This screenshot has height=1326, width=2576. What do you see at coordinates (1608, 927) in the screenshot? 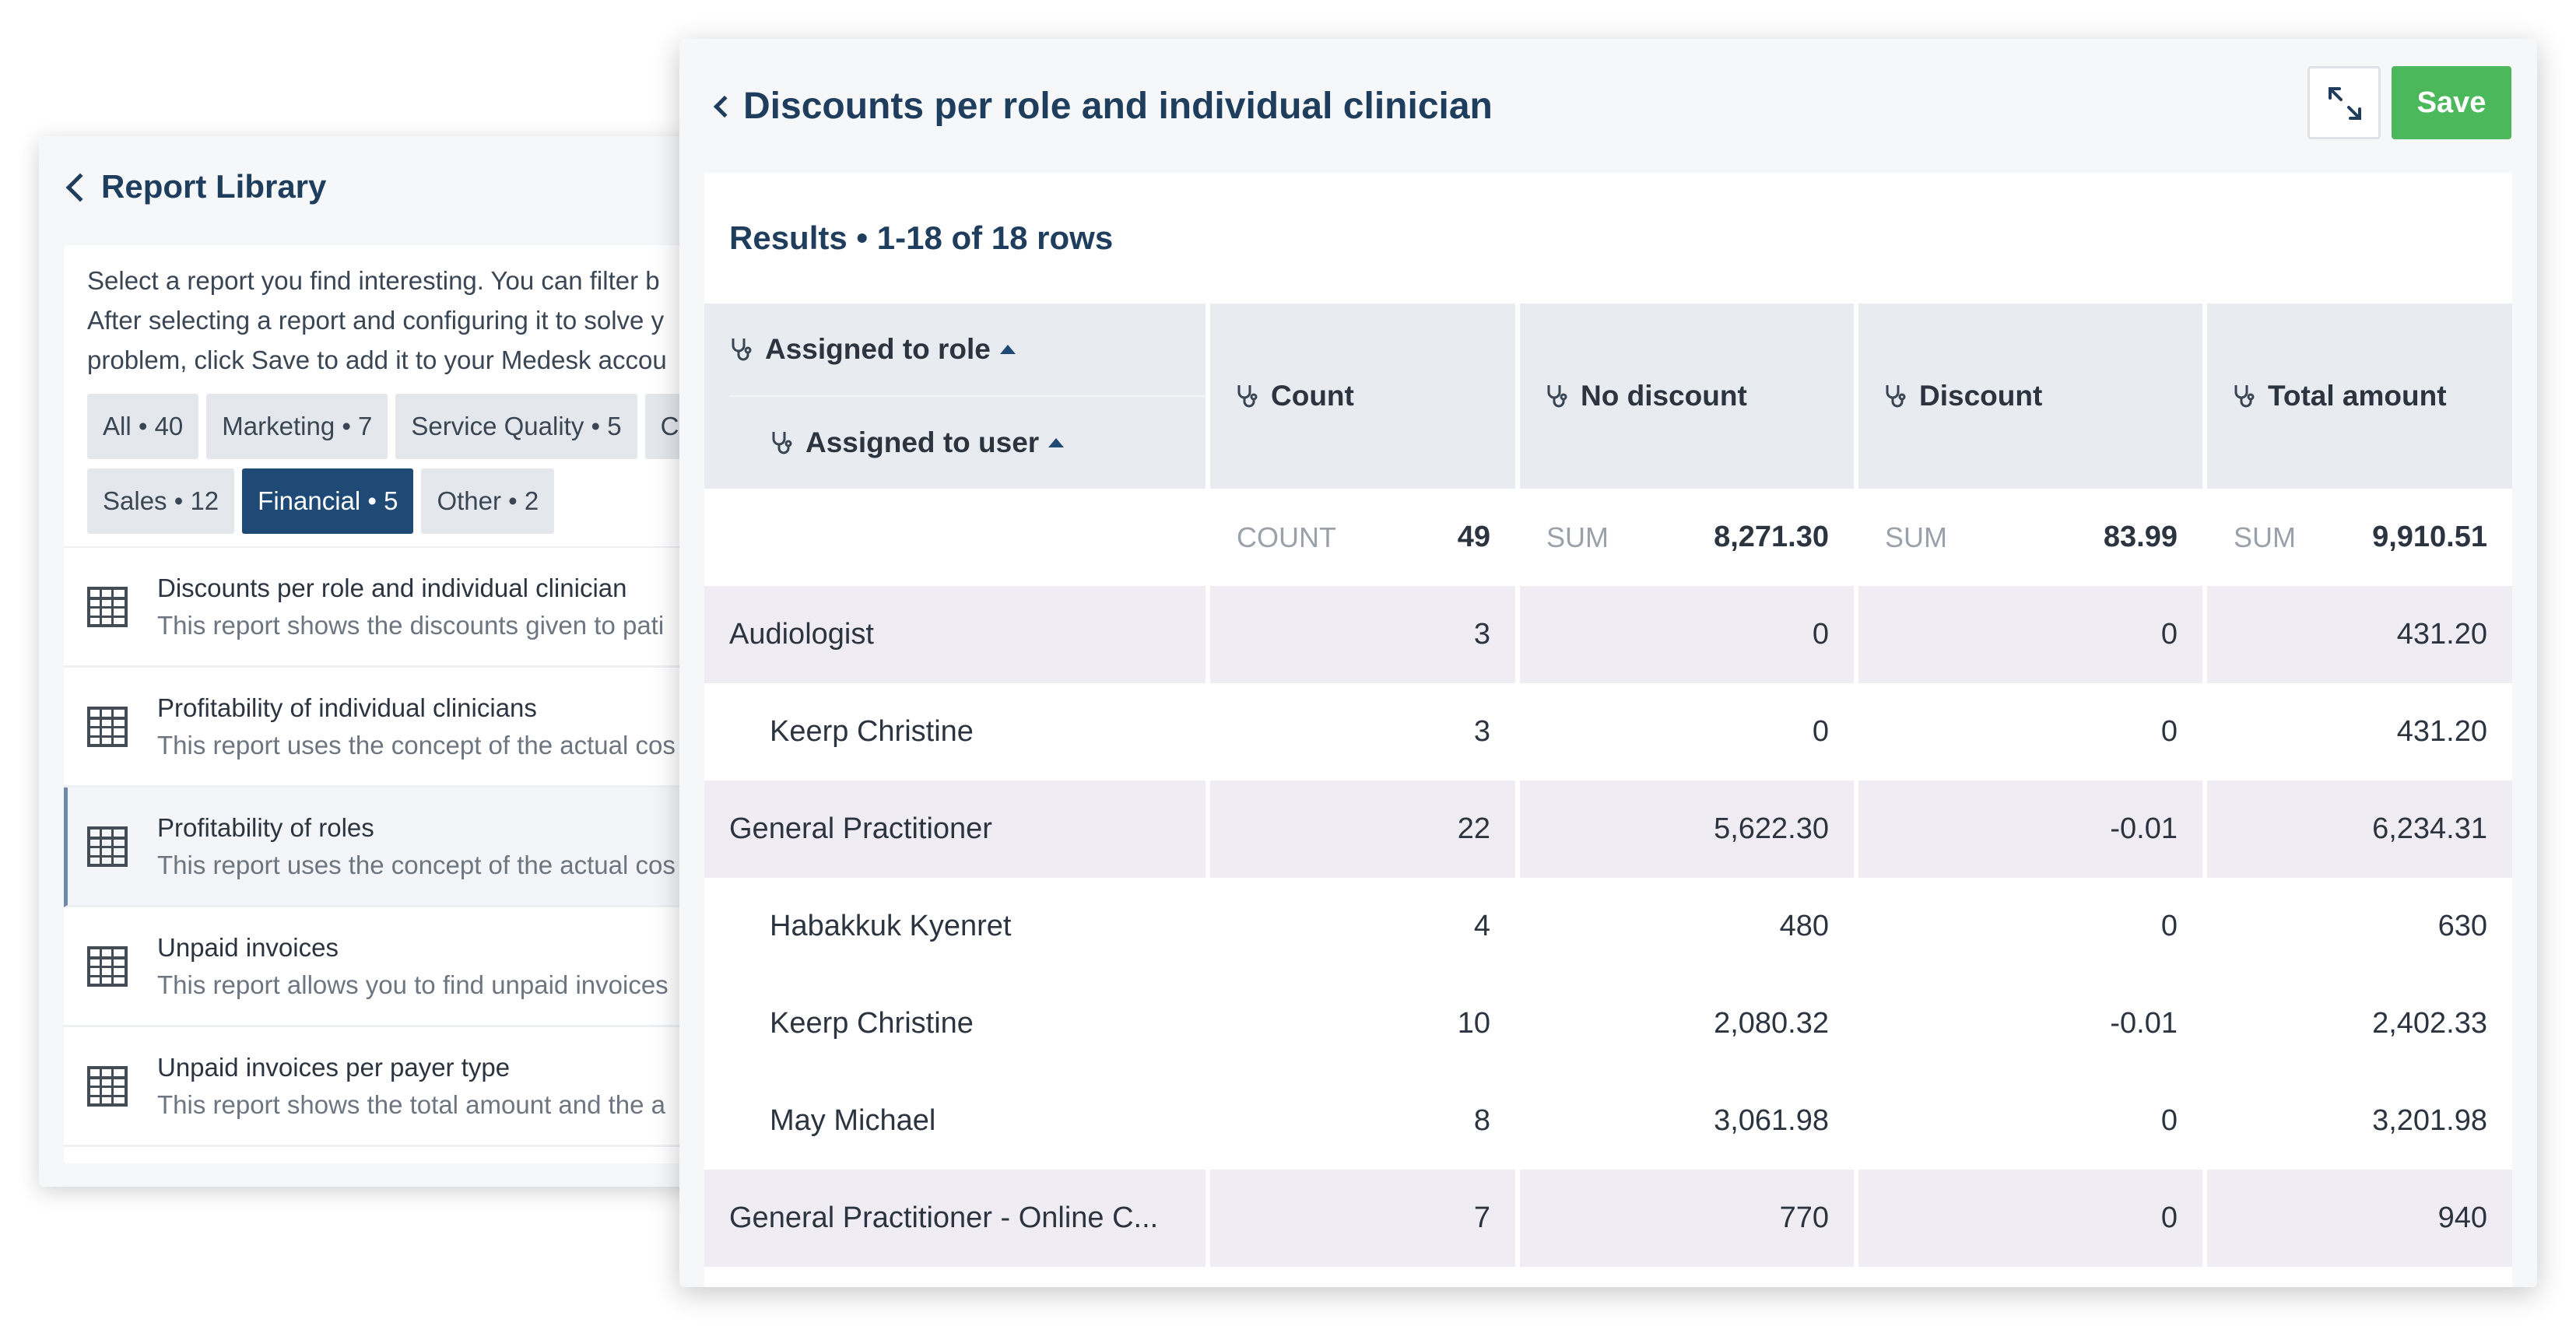
I see `table-row: Habakkuk Kyenret 4 480 0 630` at bounding box center [1608, 927].